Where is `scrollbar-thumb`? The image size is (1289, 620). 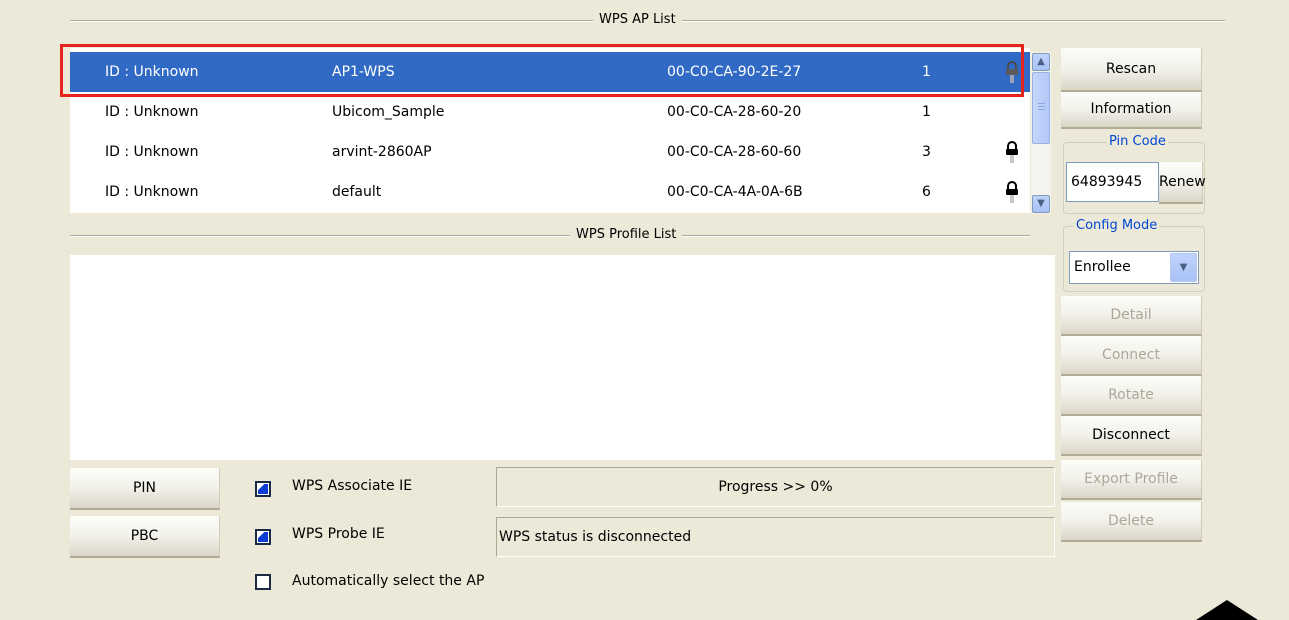 scrollbar-thumb is located at coordinates (1041, 108).